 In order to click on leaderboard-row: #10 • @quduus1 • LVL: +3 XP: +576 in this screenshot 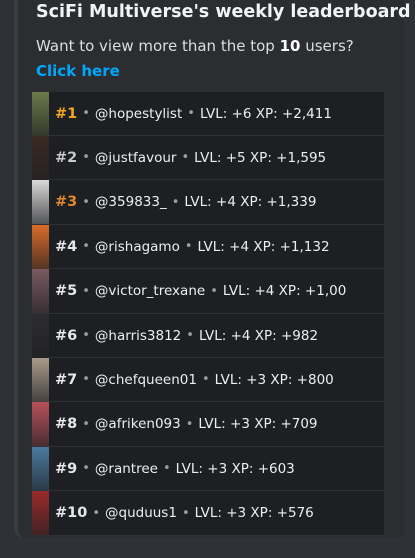, I will do `click(208, 513)`.